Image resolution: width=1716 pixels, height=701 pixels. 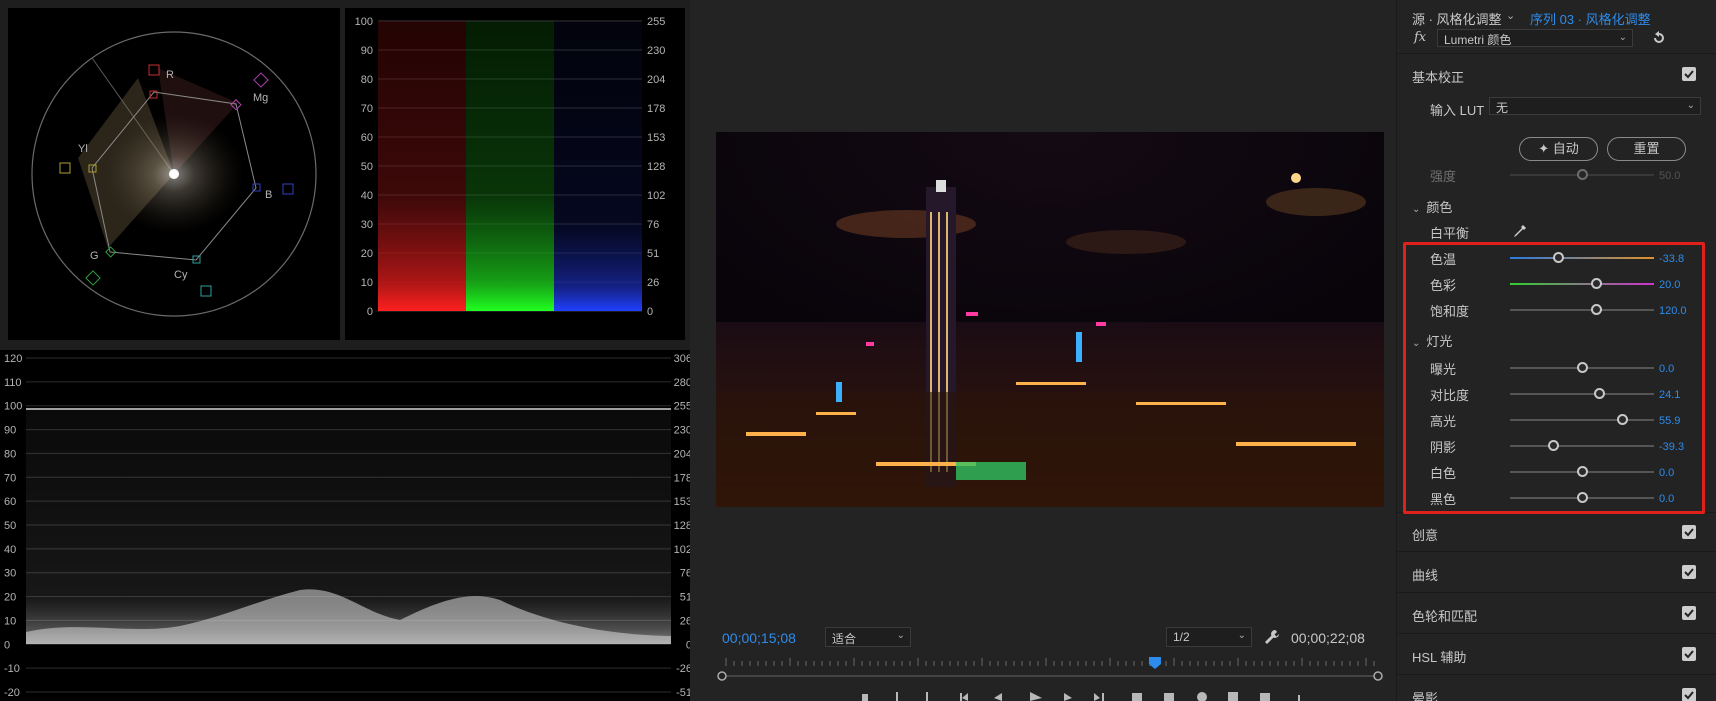 What do you see at coordinates (656, 80) in the screenshot?
I see `parade-tick-right: 204` at bounding box center [656, 80].